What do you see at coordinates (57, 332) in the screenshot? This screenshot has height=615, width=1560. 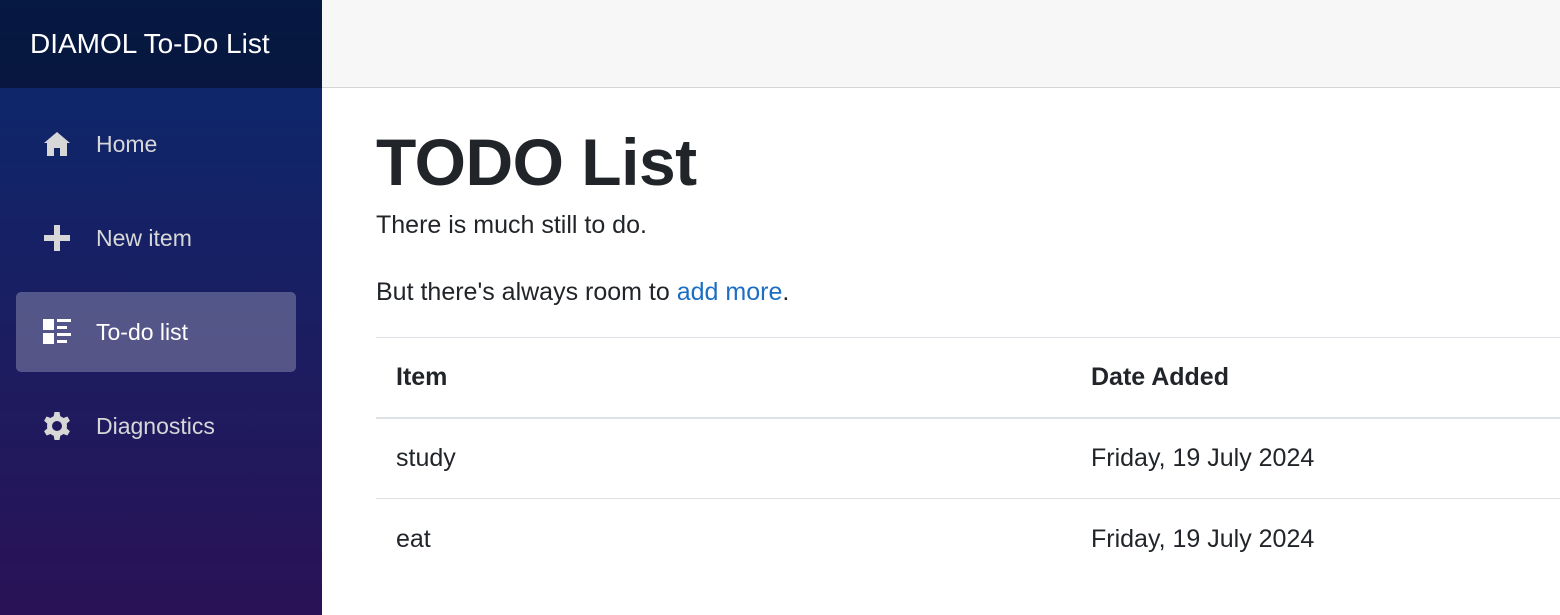 I see `list-icon` at bounding box center [57, 332].